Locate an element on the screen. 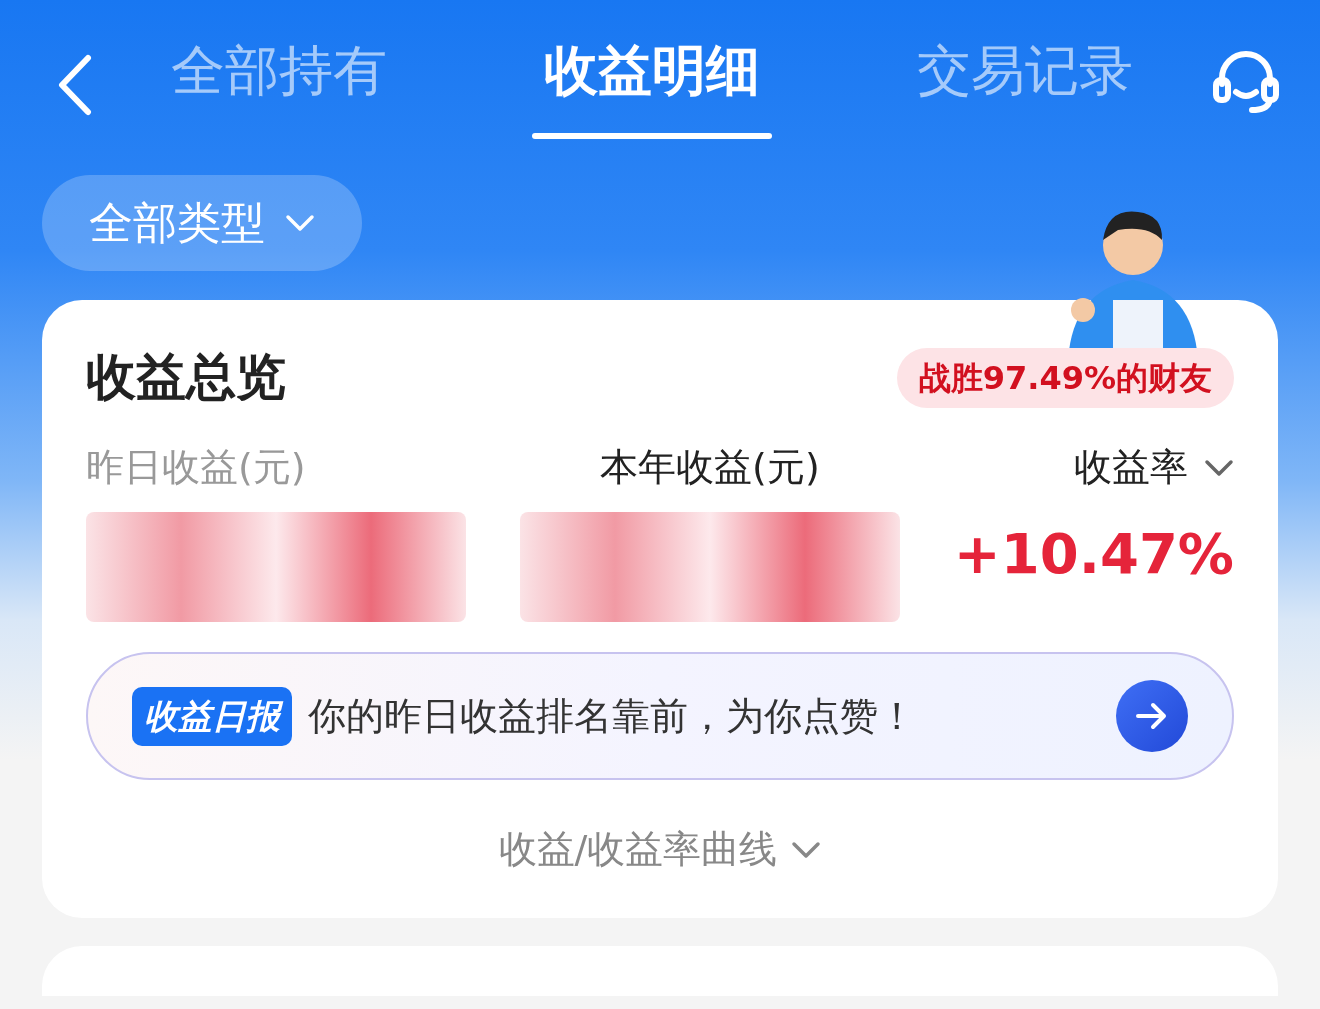 The width and height of the screenshot is (1320, 1009). metric-label: 昨日收益(元) is located at coordinates (196, 467).